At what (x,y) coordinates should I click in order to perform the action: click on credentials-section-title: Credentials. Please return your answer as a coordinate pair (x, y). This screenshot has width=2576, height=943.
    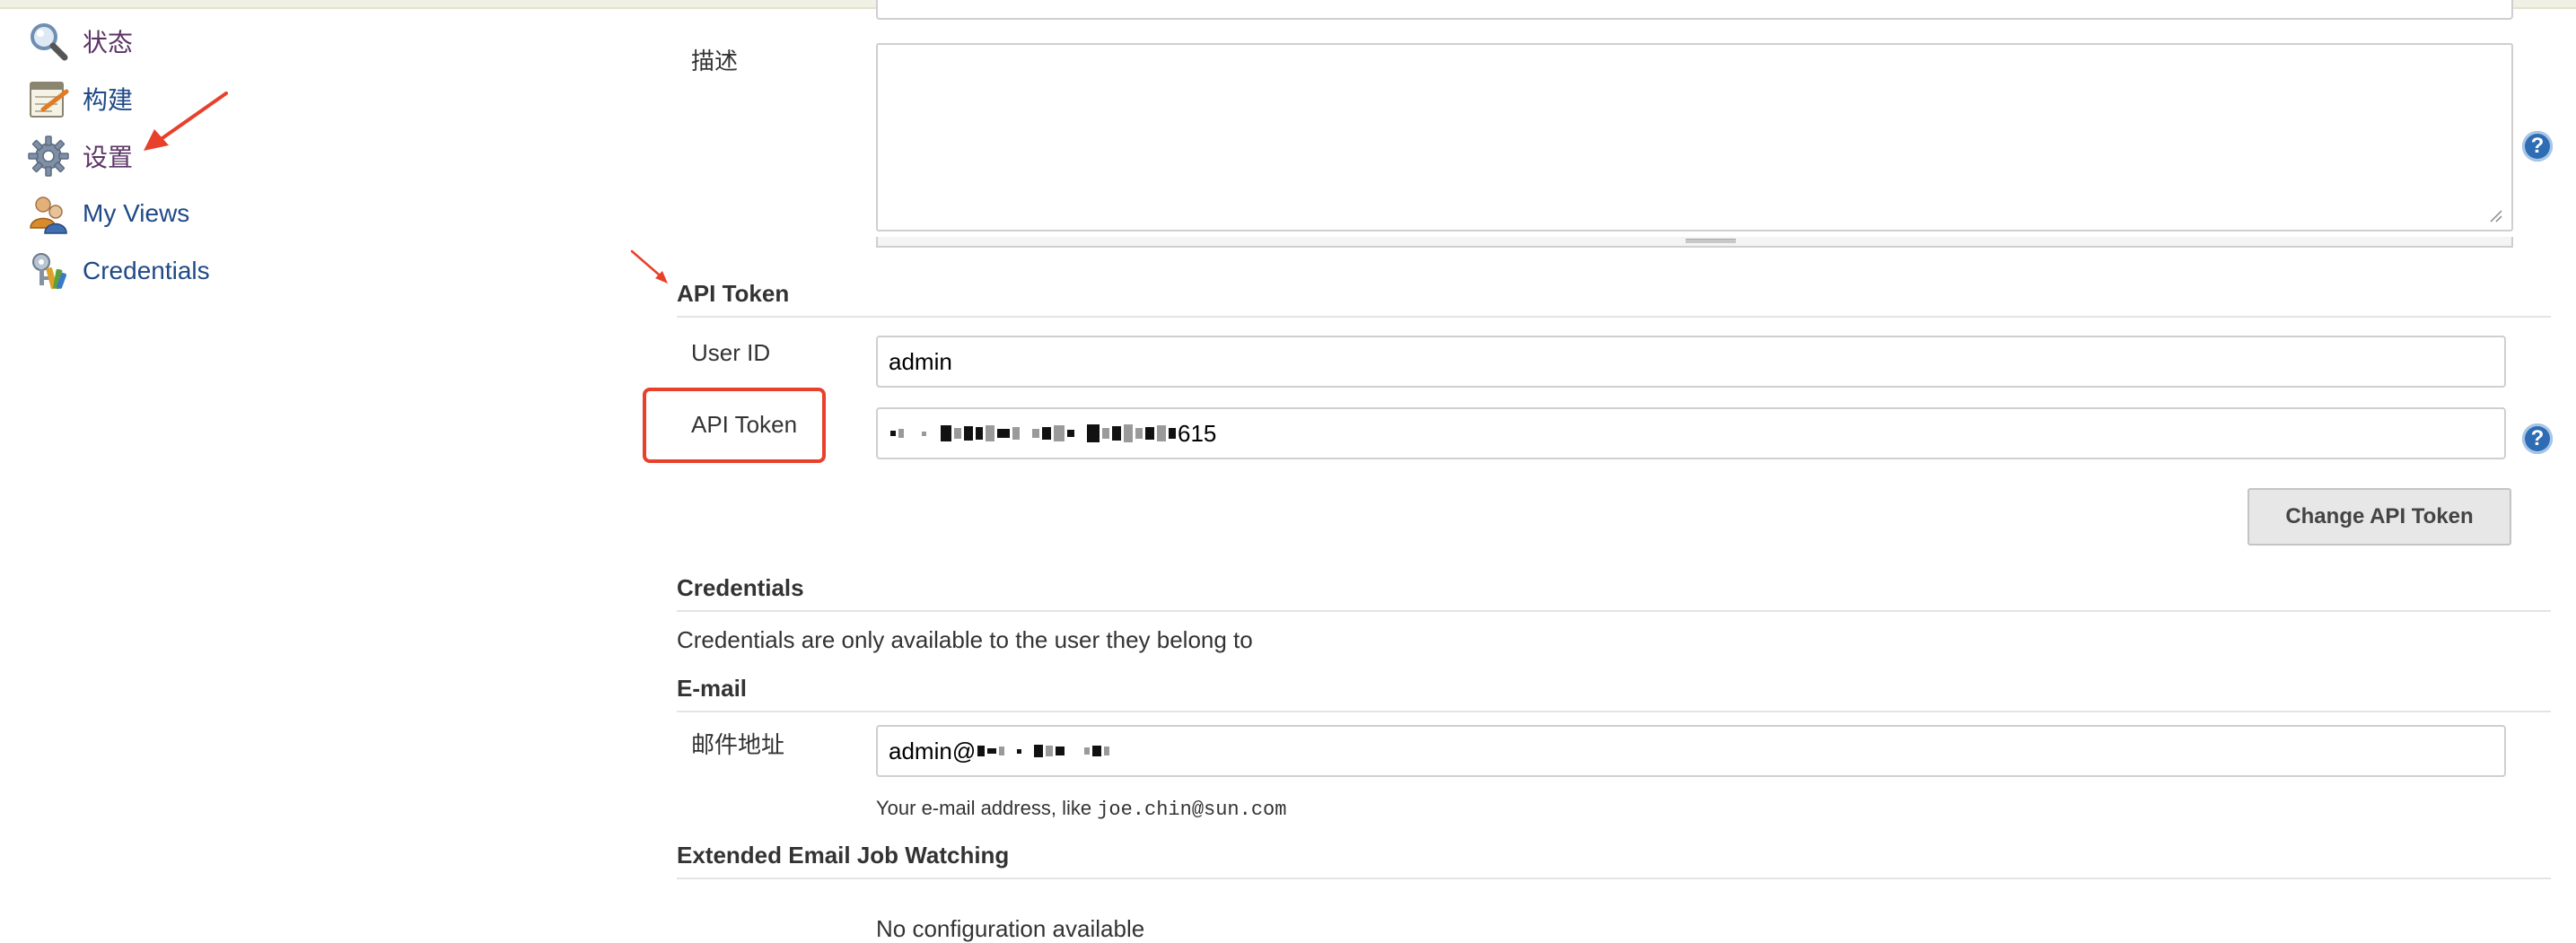
    Looking at the image, I should click on (740, 587).